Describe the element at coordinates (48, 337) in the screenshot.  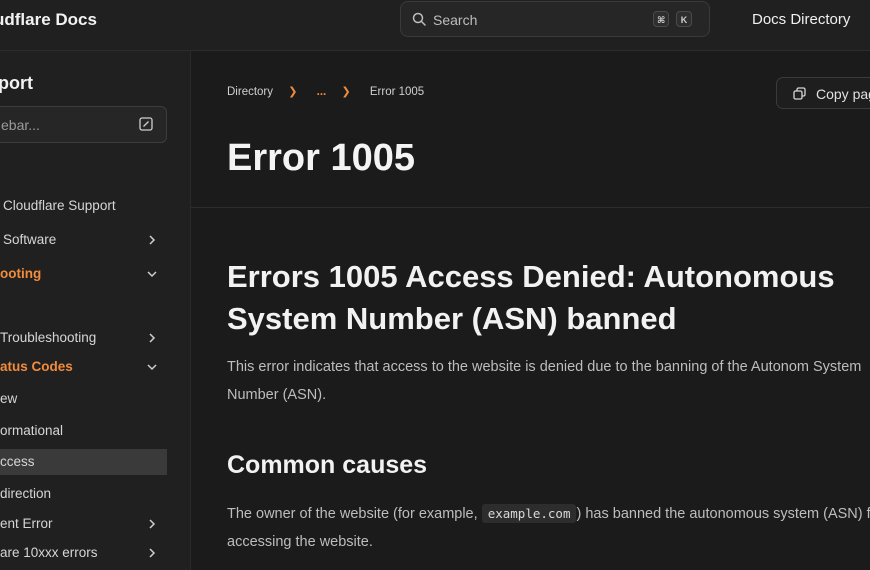
I see `sidebar-item-label: Troubleshooting` at that location.